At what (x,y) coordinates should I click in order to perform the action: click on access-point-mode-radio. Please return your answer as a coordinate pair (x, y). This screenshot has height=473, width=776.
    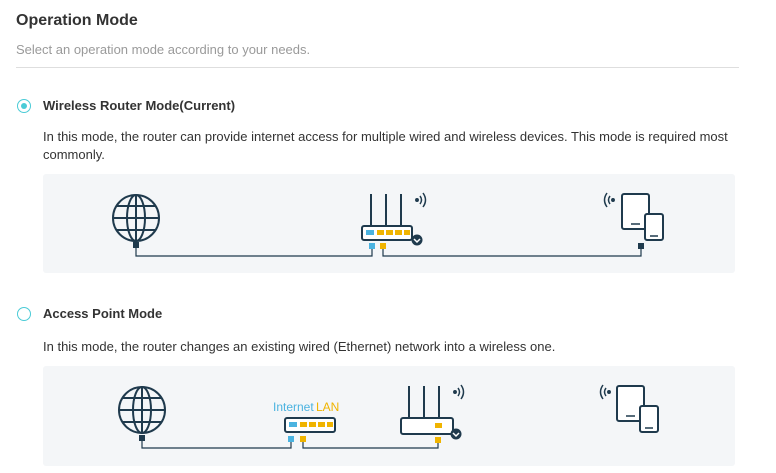
    Looking at the image, I should click on (24, 313).